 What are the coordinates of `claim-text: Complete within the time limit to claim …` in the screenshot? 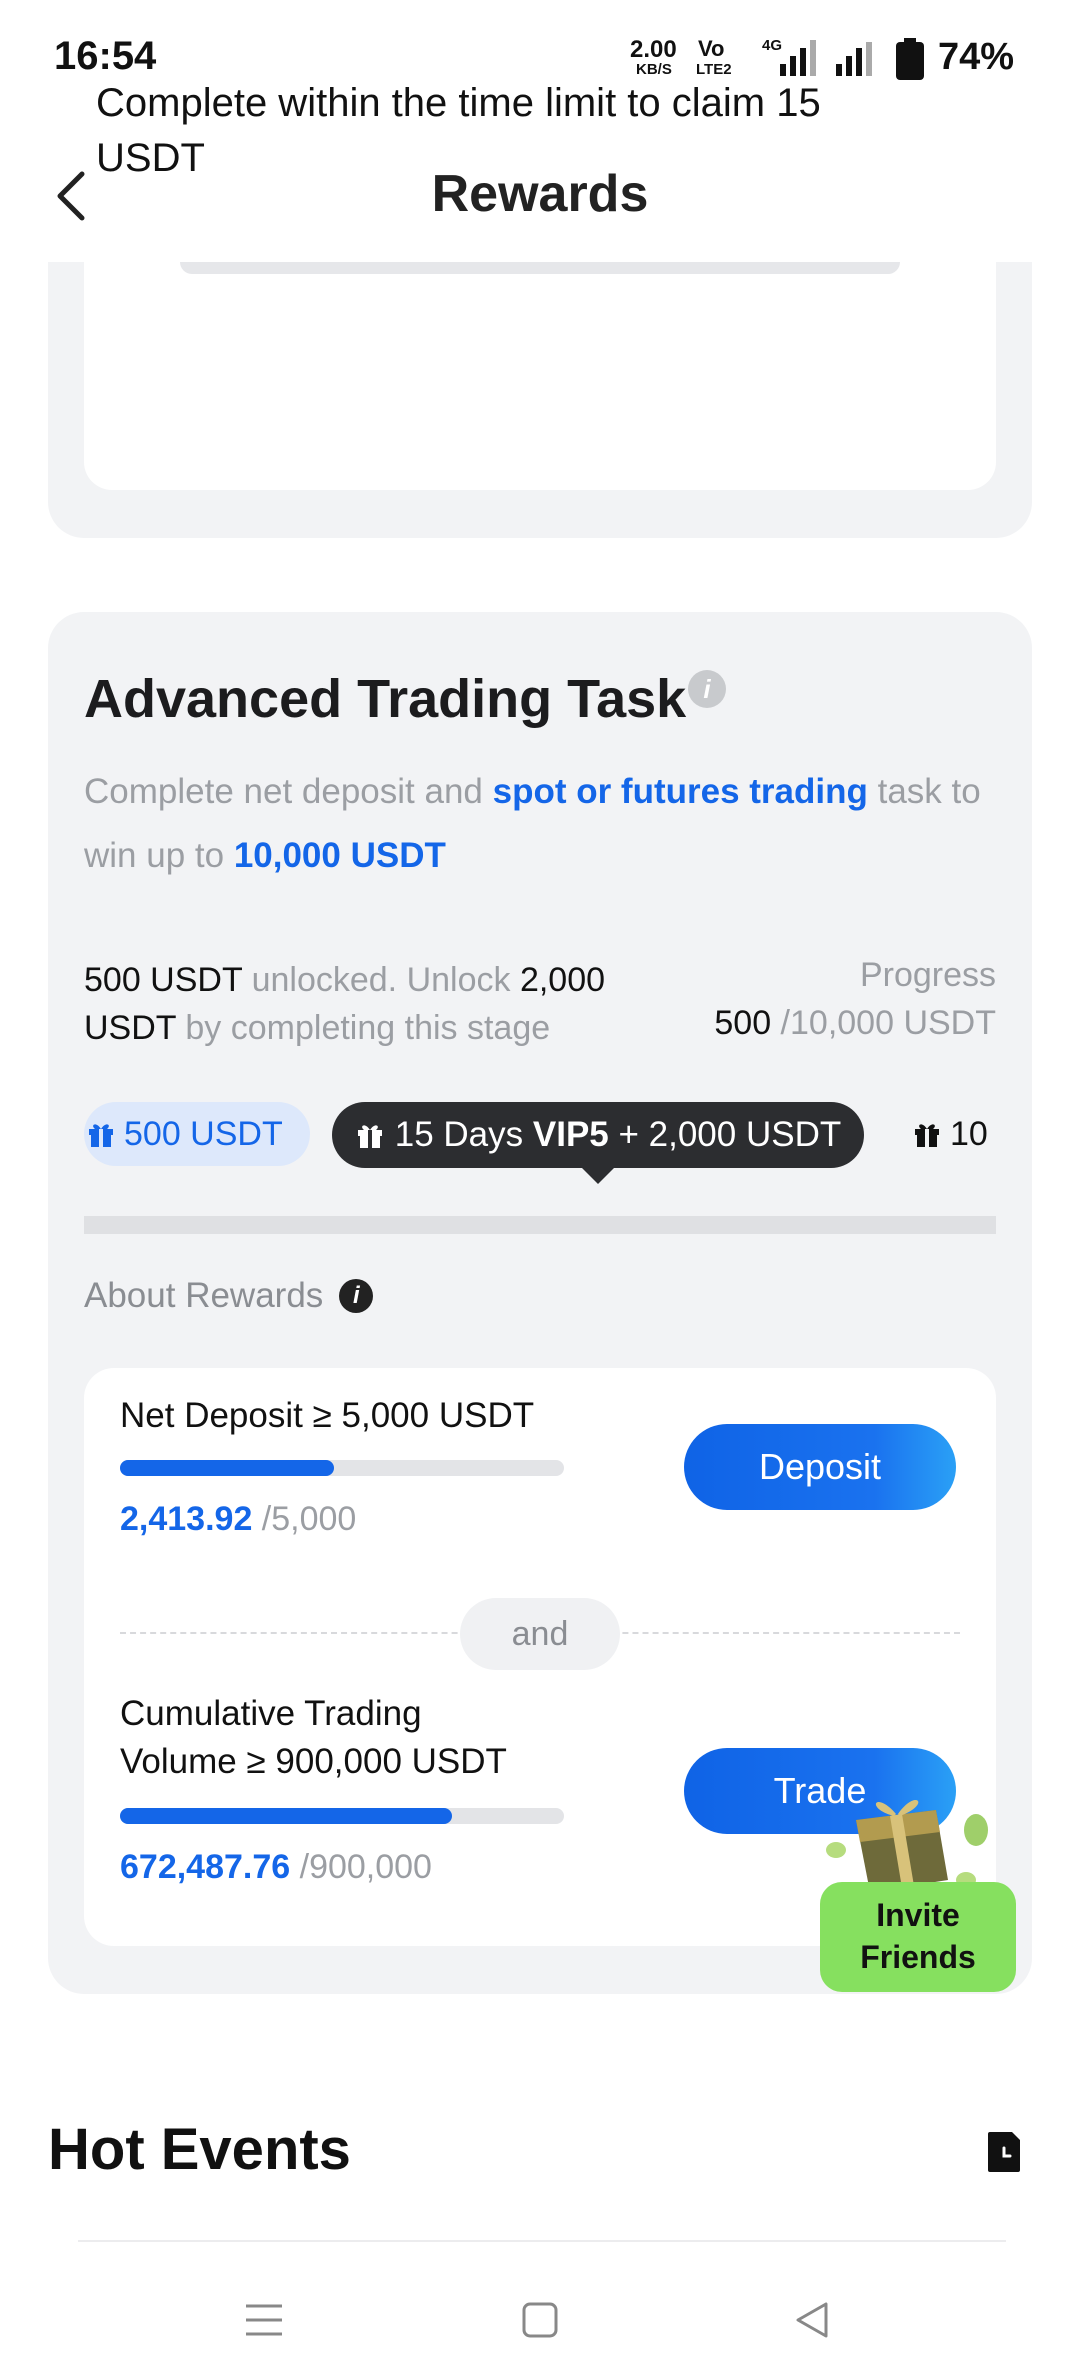 It's located at (458, 130).